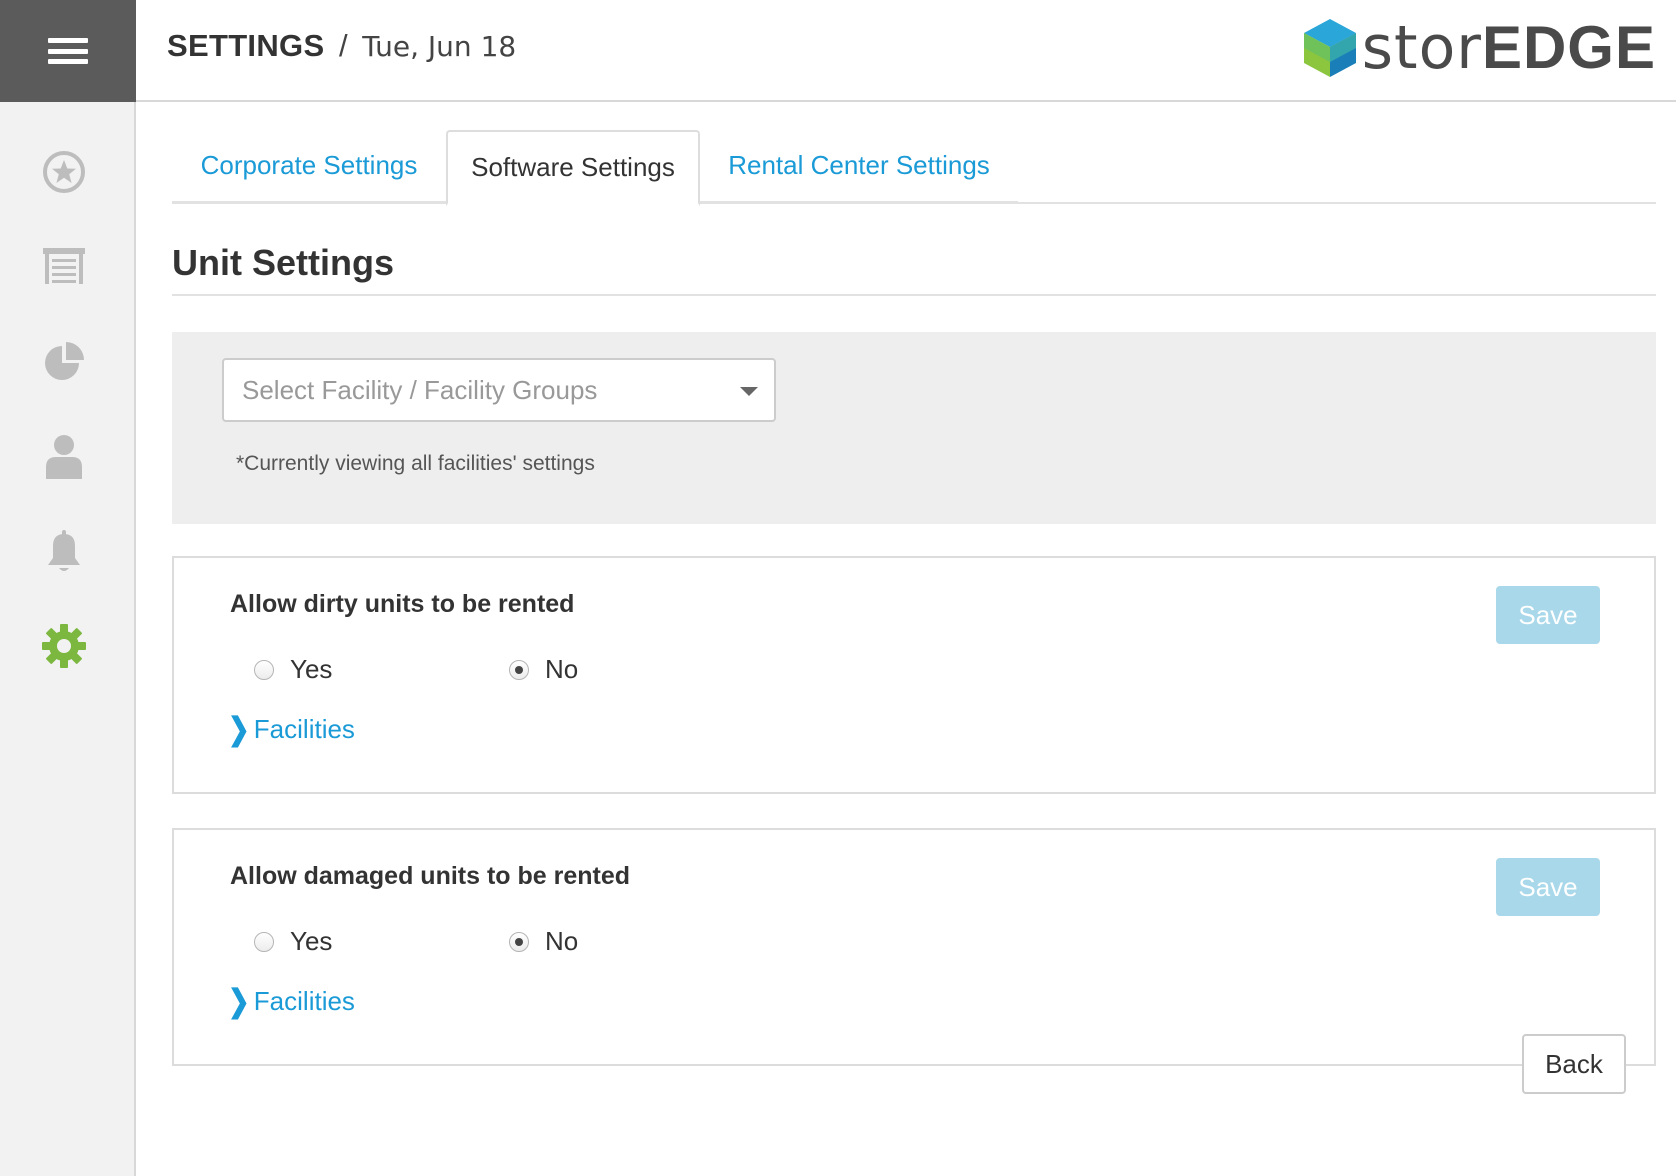  I want to click on sidebar-item-settings, so click(64, 646).